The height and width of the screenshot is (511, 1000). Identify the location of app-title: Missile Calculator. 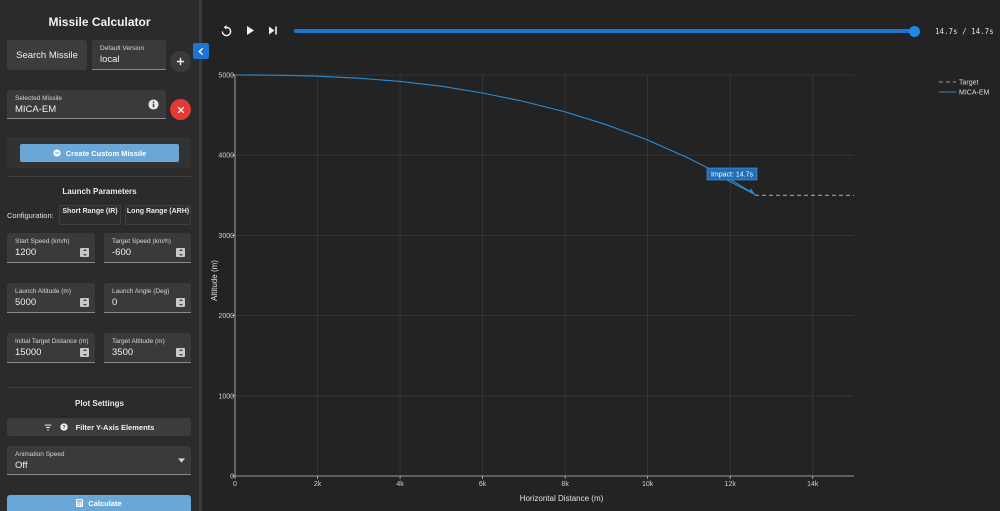
(99, 22).